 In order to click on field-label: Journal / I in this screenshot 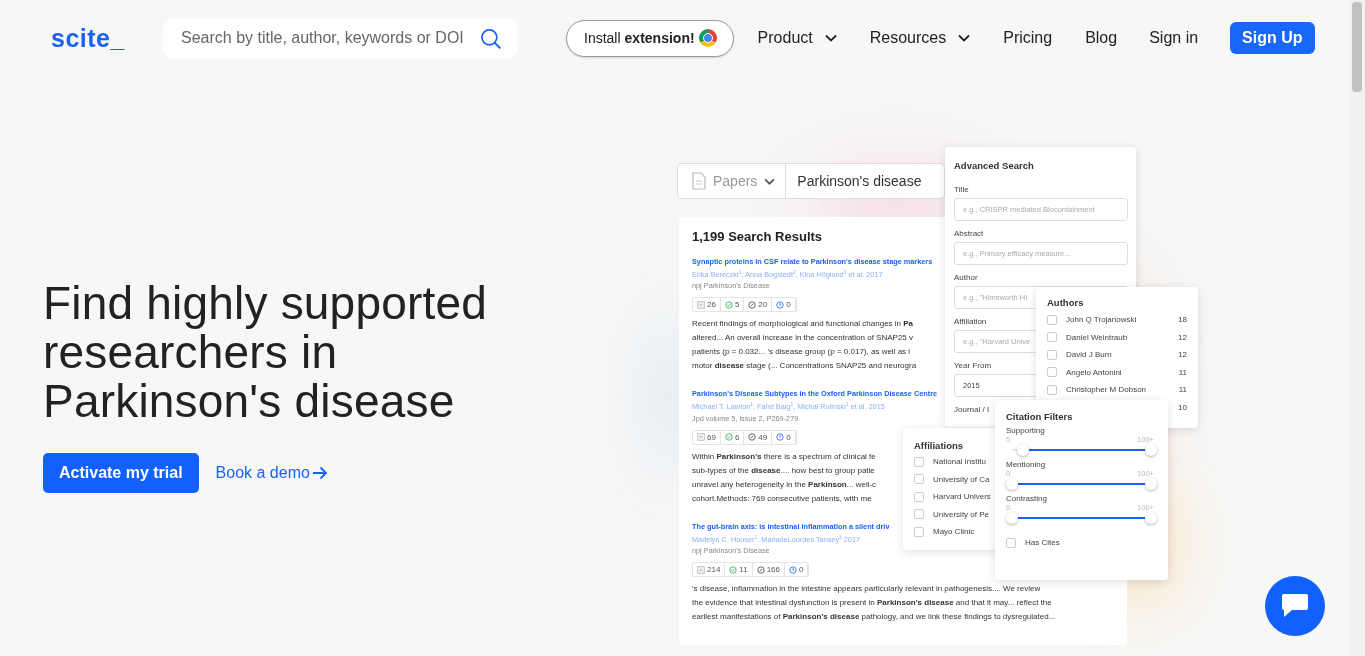, I will do `click(972, 409)`.